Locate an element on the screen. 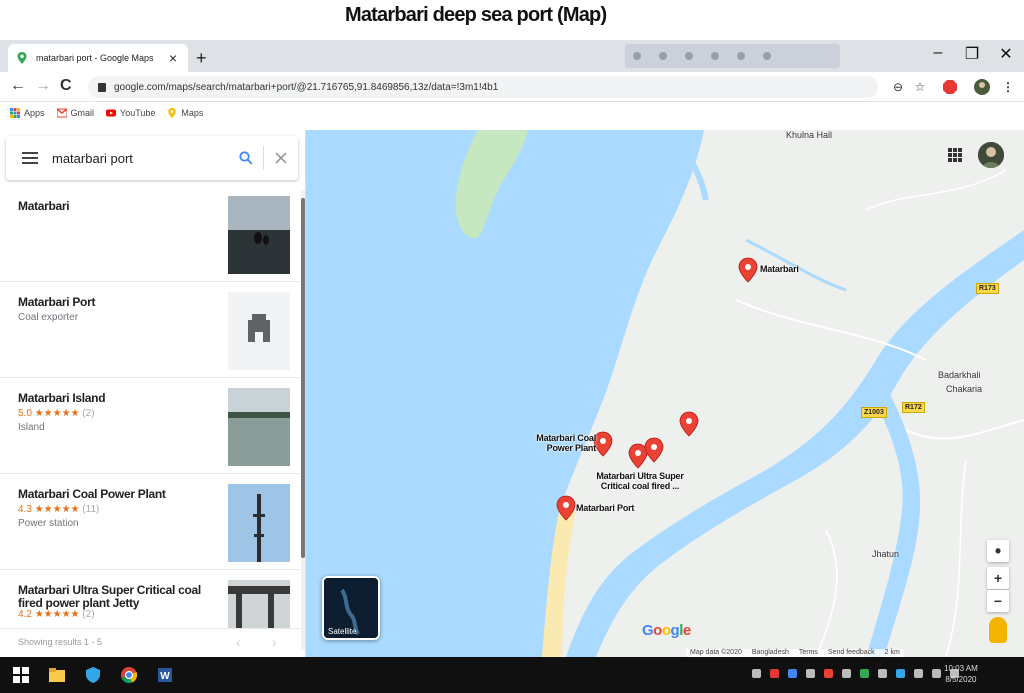  result-item-matarbari-port: Matarbari Port Coal exporter is located at coordinates (150, 330).